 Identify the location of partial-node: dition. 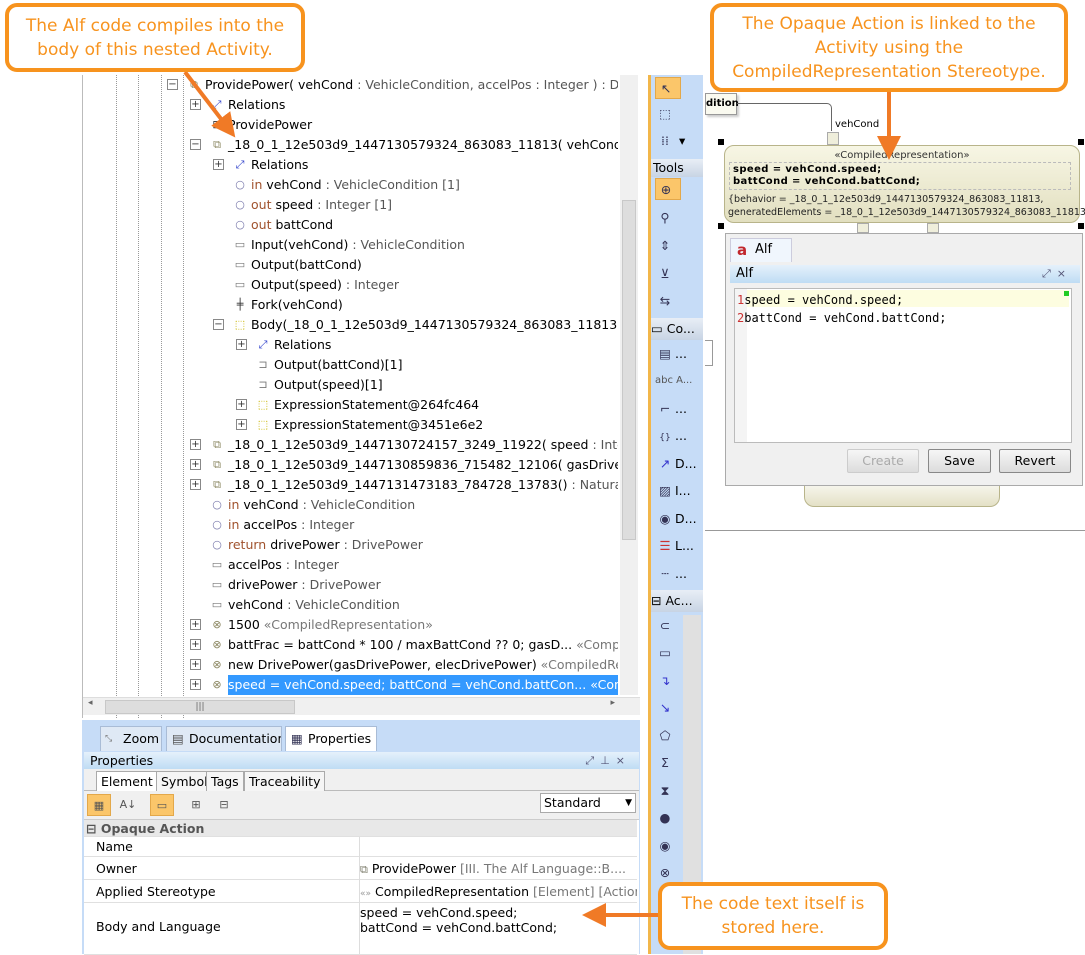
(722, 104).